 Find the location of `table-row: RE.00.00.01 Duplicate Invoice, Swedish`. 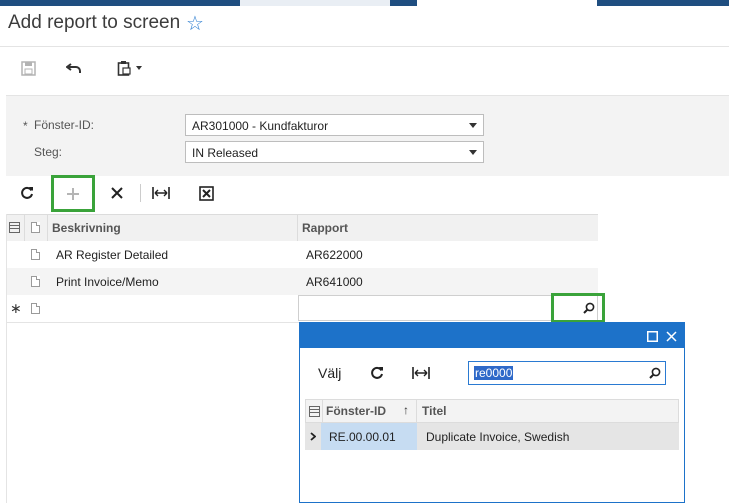

table-row: RE.00.00.01 Duplicate Invoice, Swedish is located at coordinates (492, 436).